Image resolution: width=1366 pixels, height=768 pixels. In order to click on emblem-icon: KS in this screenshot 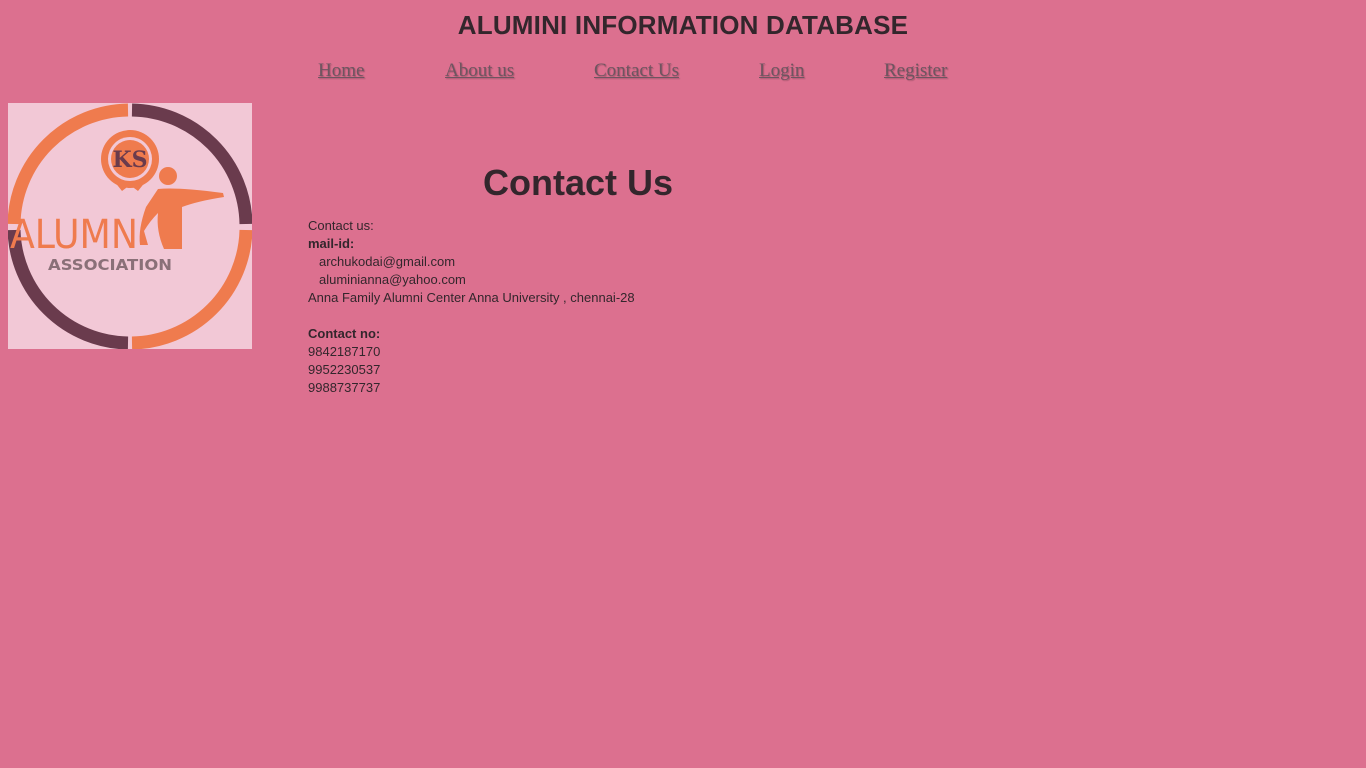, I will do `click(130, 160)`.